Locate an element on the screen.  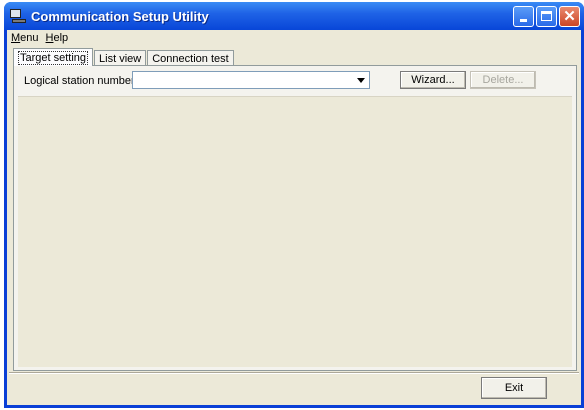
menu-bar: Menu Help is located at coordinates (294, 38).